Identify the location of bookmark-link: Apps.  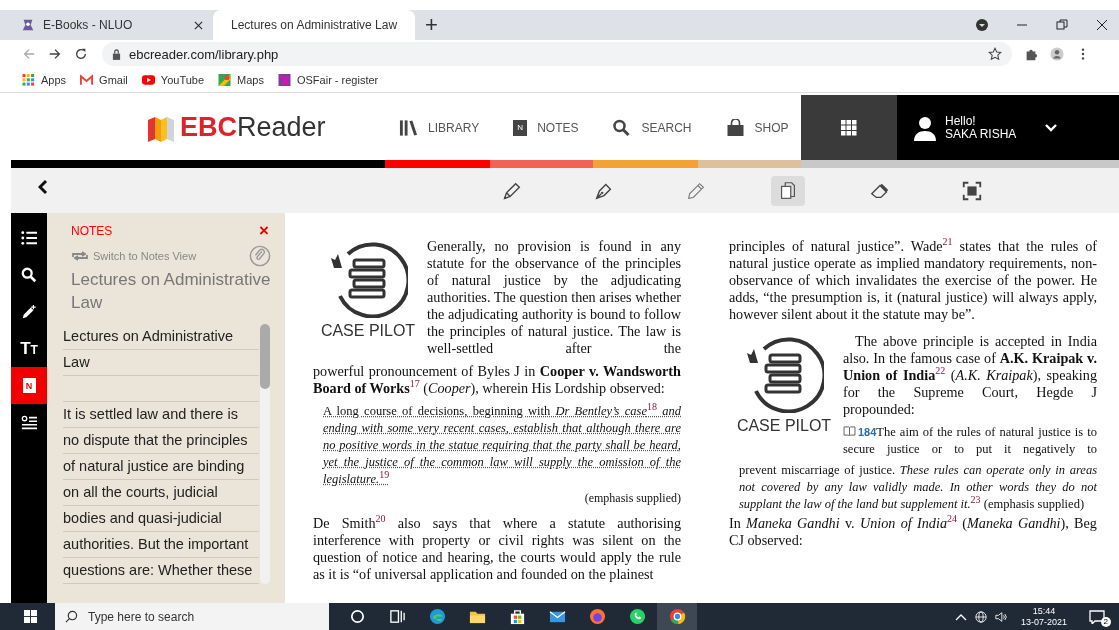
(44, 80).